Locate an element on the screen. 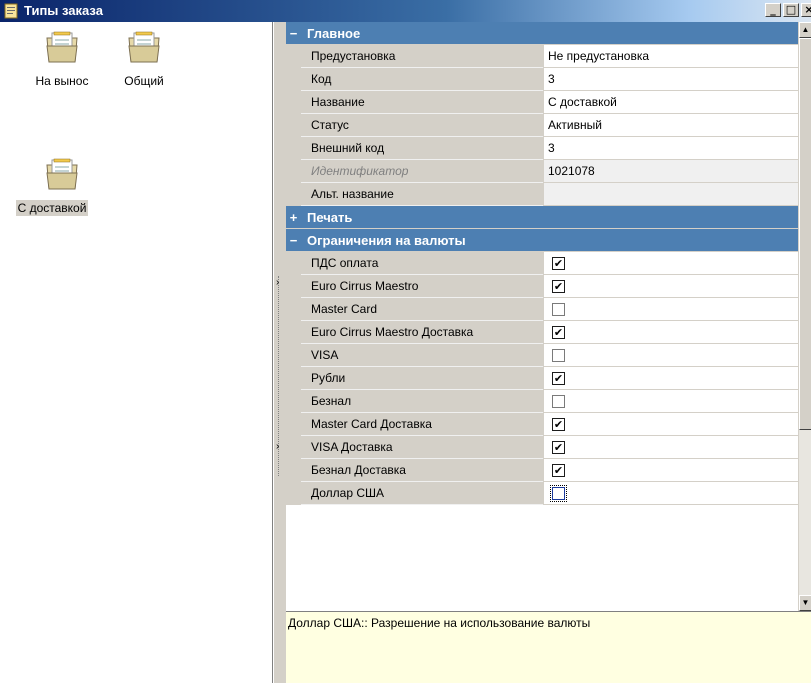 This screenshot has height=683, width=811. panel-splitter: › › is located at coordinates (279, 352).